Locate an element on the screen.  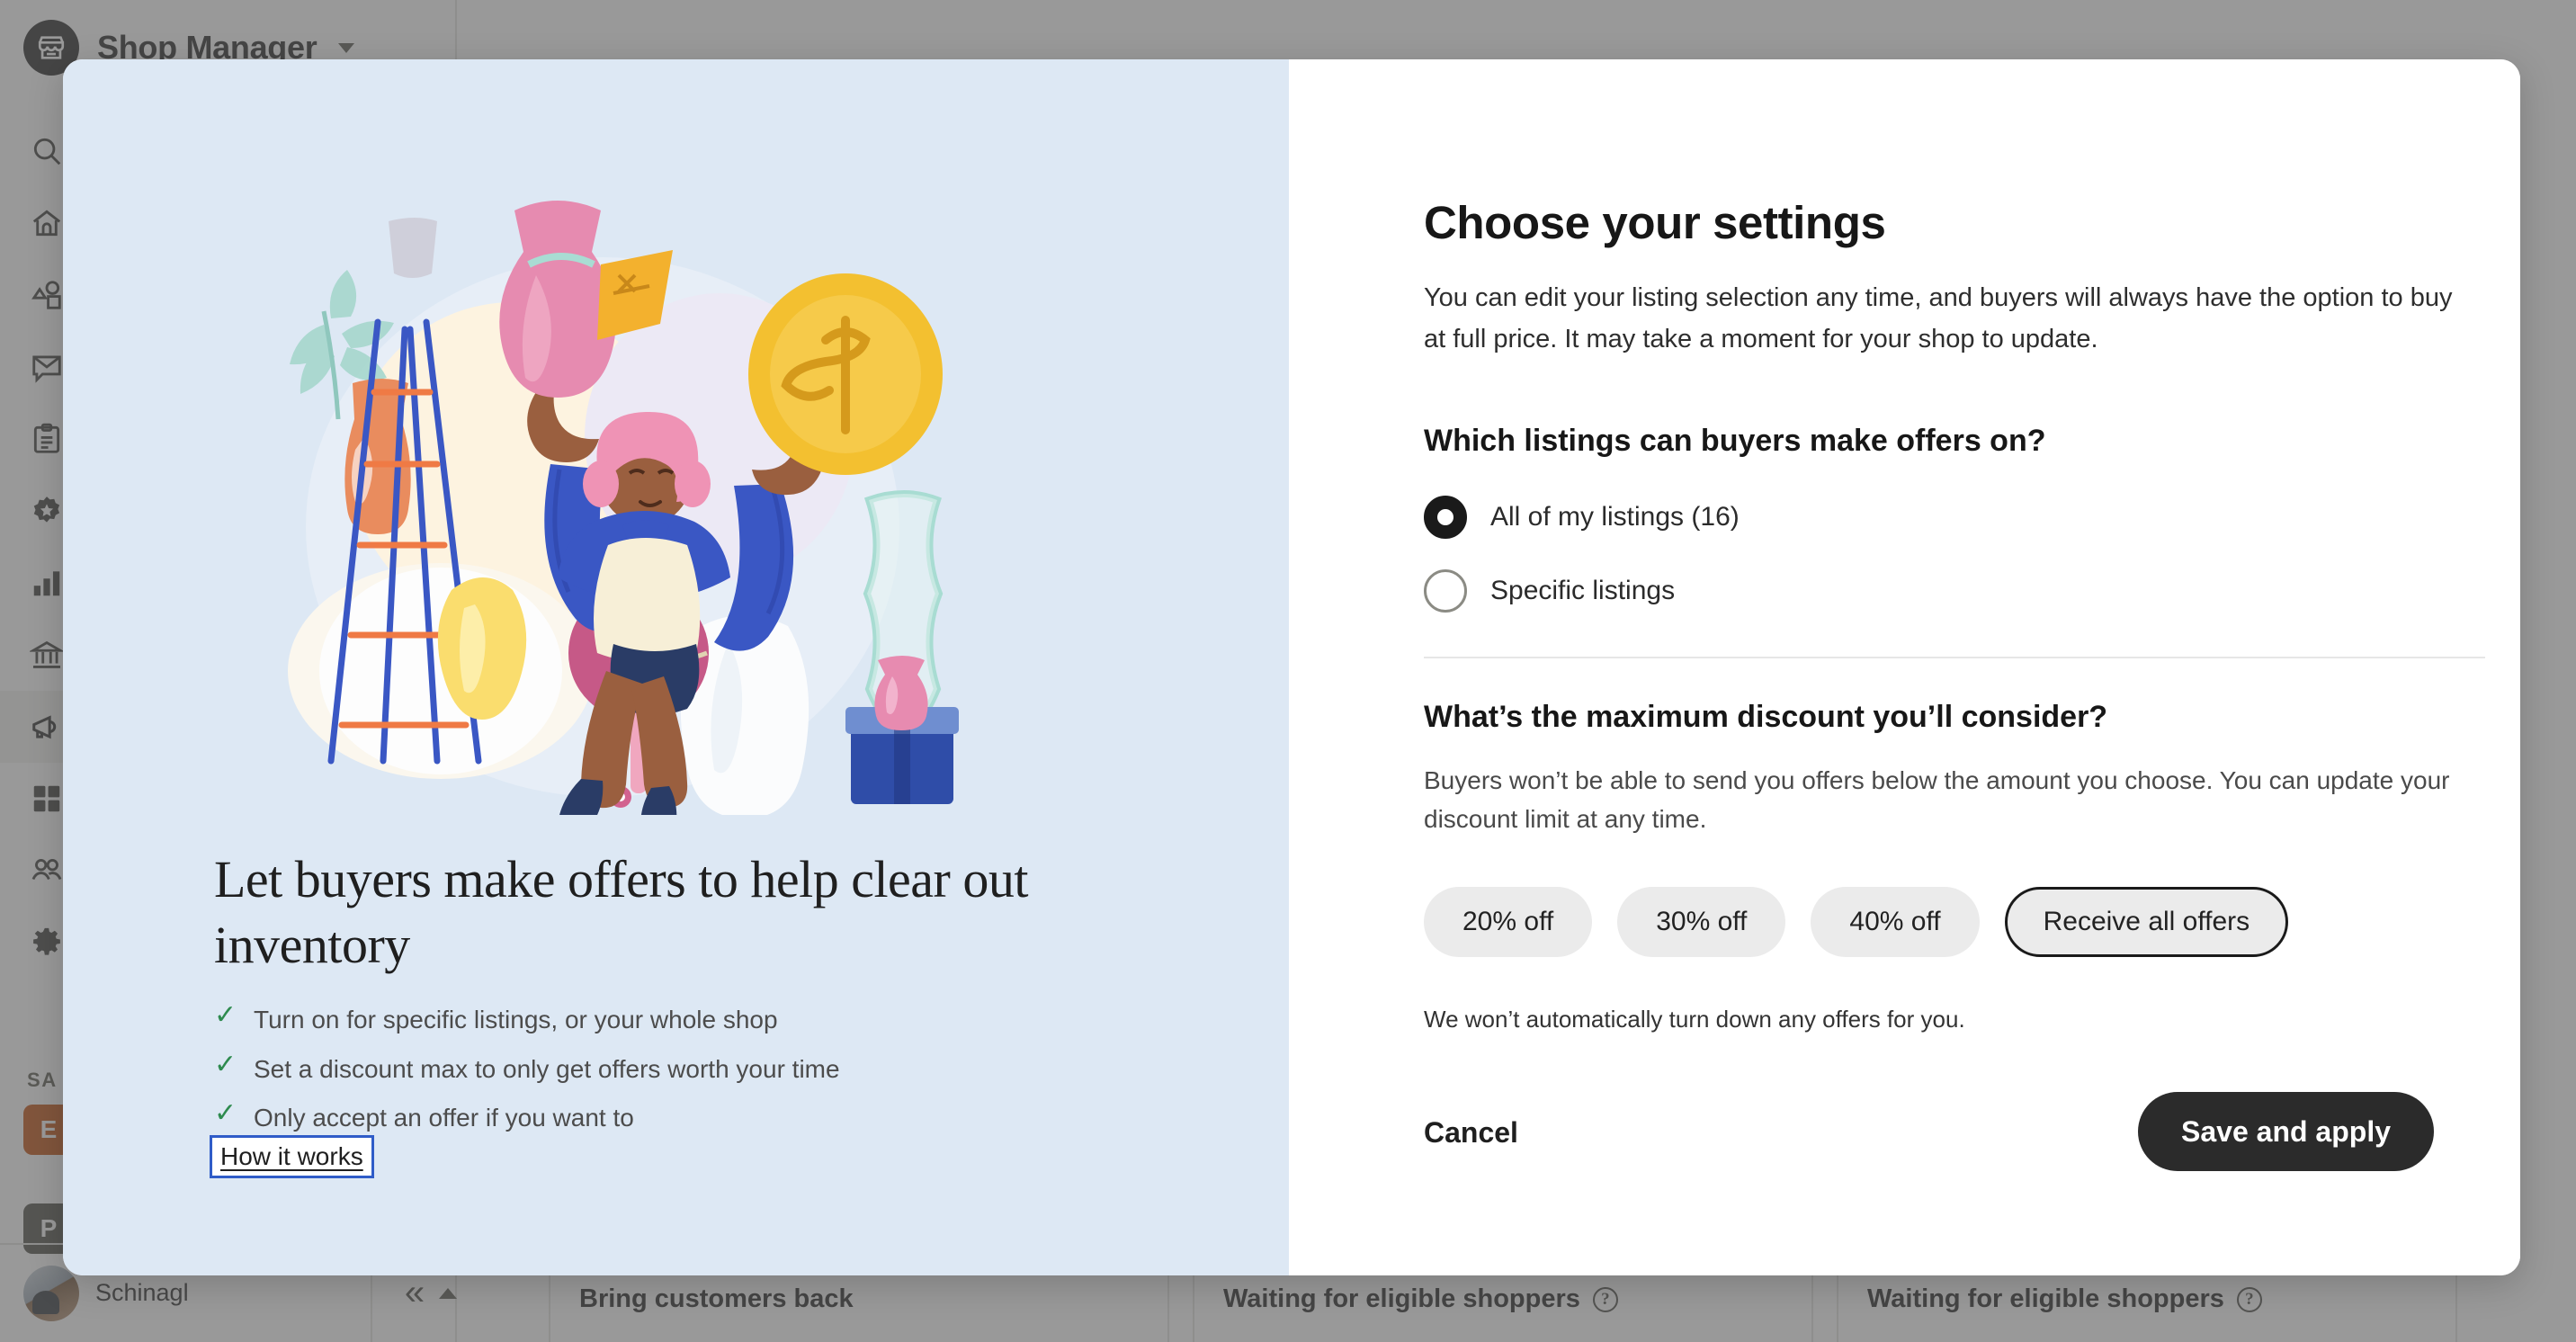
radio-icon-unselected is located at coordinates (1445, 591).